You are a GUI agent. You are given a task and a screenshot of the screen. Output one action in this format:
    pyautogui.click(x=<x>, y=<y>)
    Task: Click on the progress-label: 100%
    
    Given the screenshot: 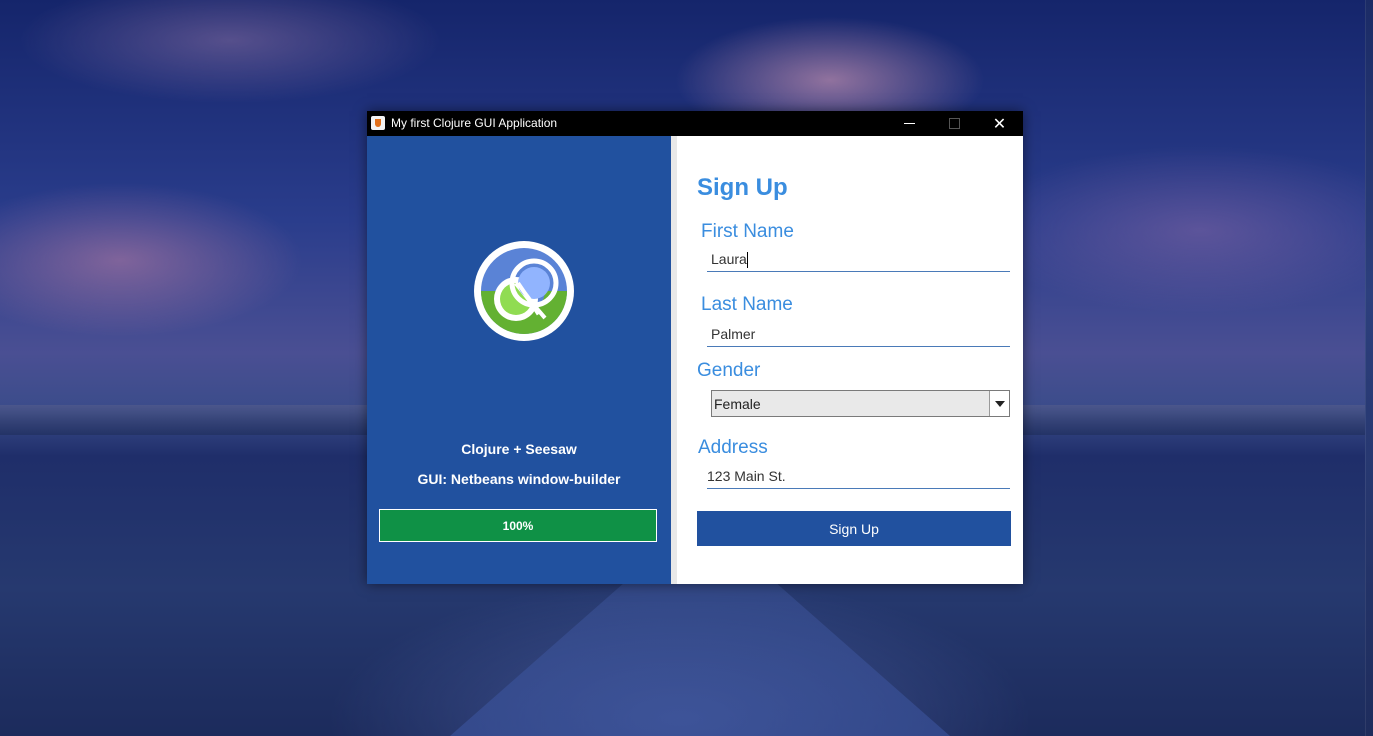 What is the action you would take?
    pyautogui.click(x=518, y=525)
    